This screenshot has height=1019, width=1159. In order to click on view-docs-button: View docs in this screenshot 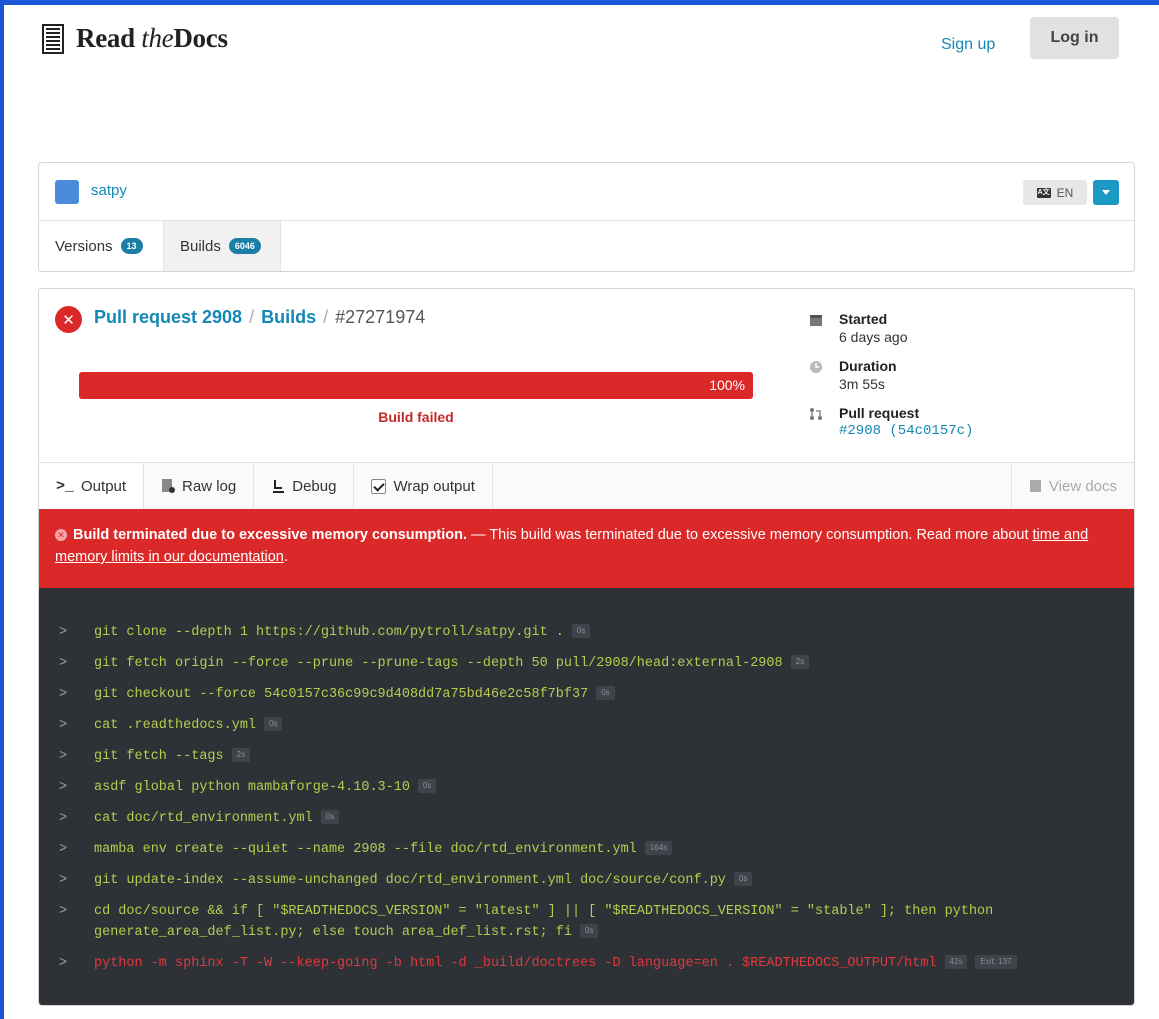, I will do `click(1072, 486)`.